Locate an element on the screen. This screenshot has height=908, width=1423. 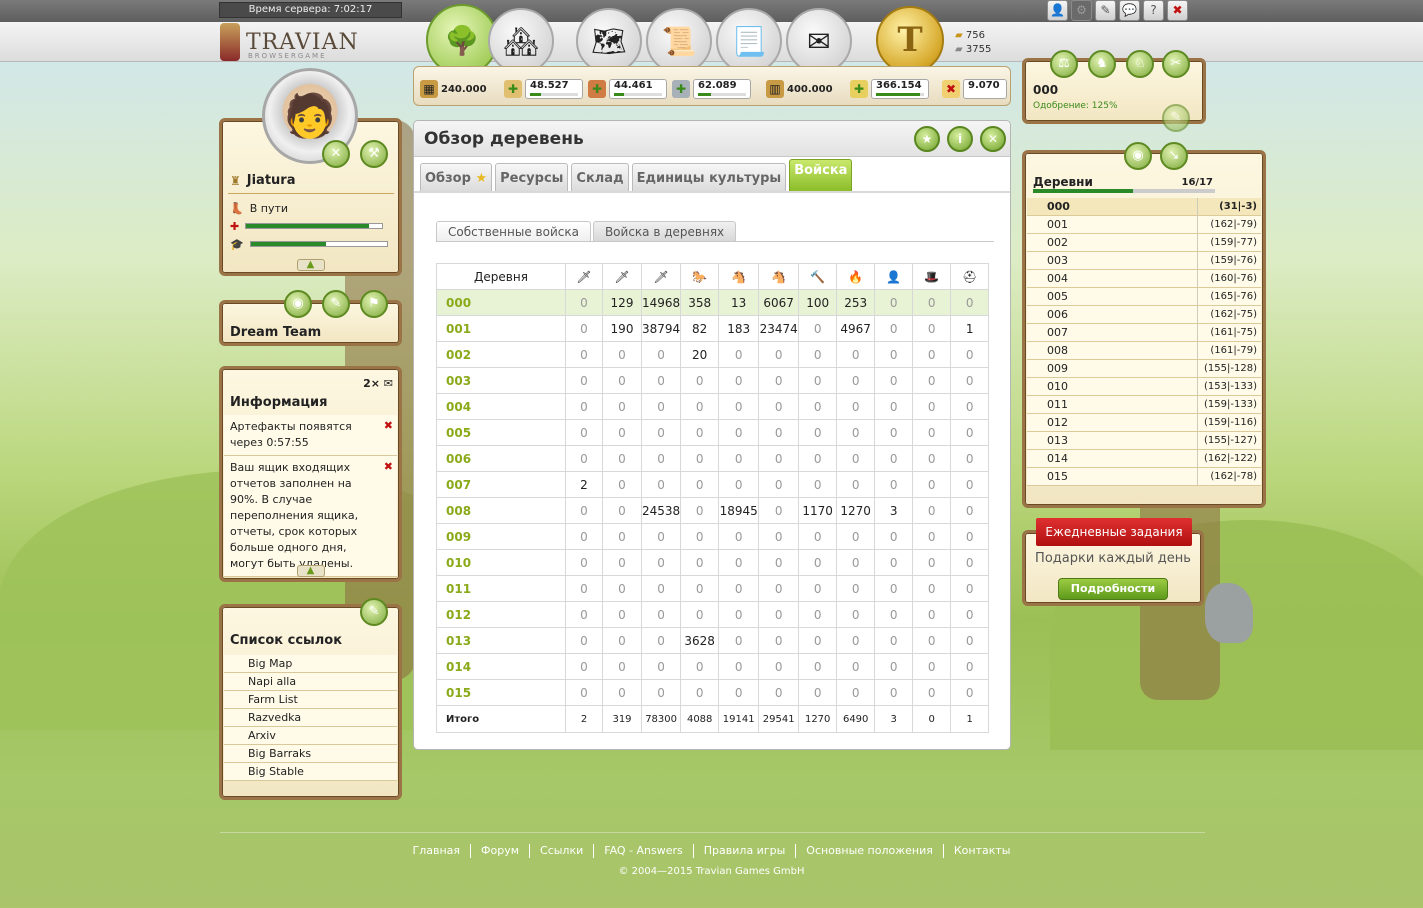
village-list-item: 014 (162|-122) is located at coordinates (1144, 459).